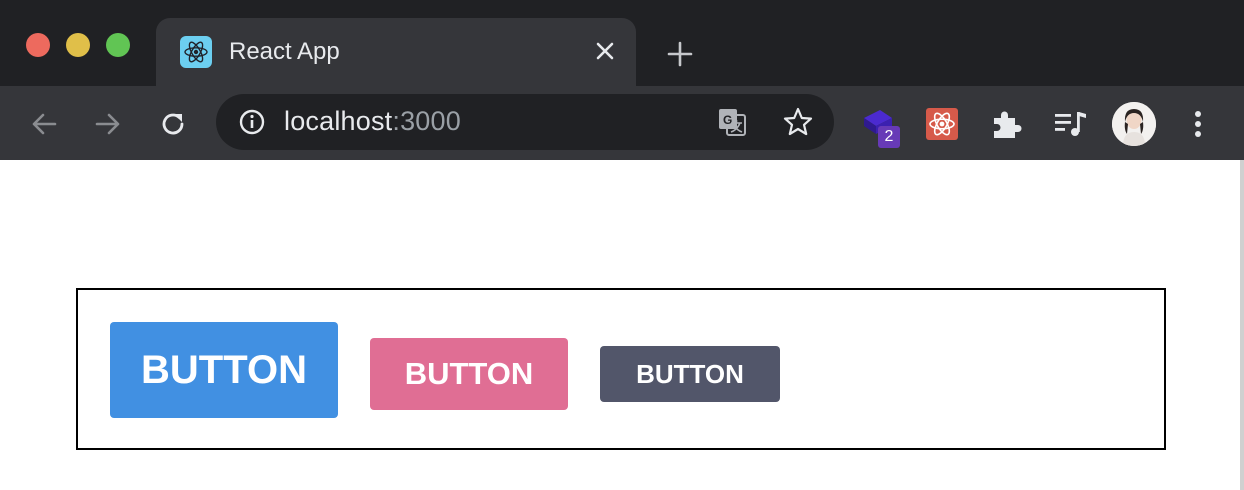 The image size is (1244, 490). I want to click on url-host: localhost, so click(338, 121).